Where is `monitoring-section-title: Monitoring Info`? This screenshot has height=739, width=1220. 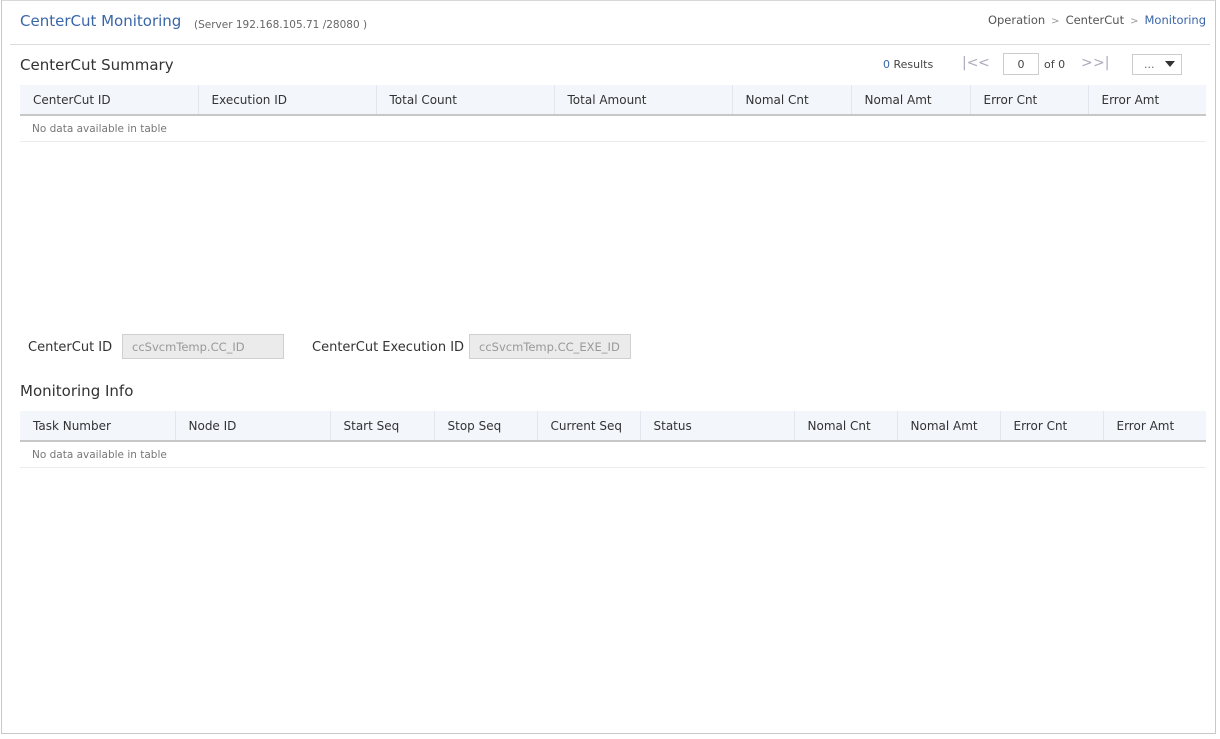
monitoring-section-title: Monitoring Info is located at coordinates (77, 391).